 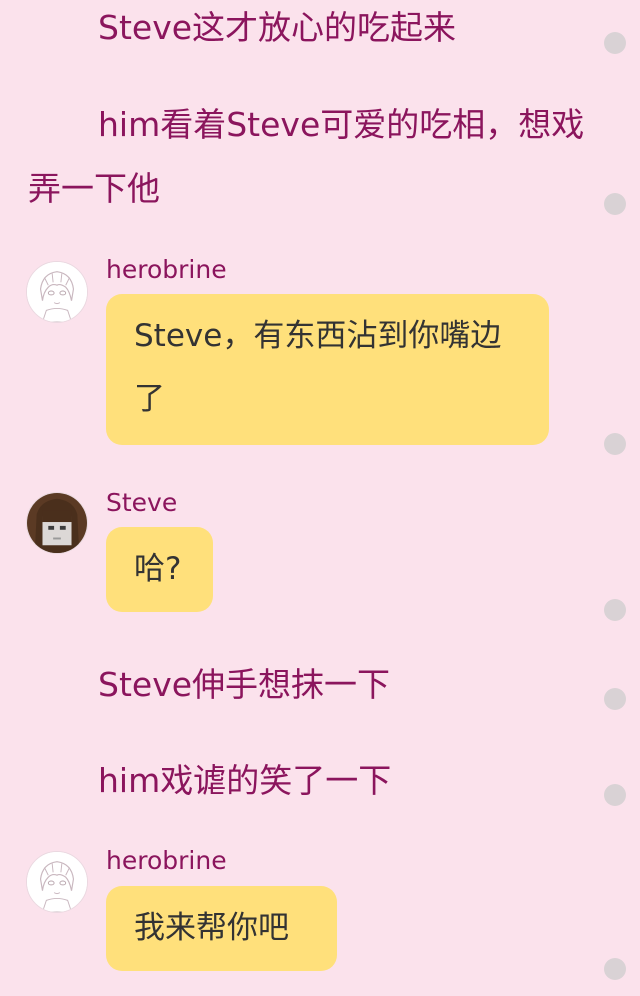 What do you see at coordinates (318, 367) in the screenshot?
I see `chat-bubble-text: Steve，有东西沾到你嘴边了` at bounding box center [318, 367].